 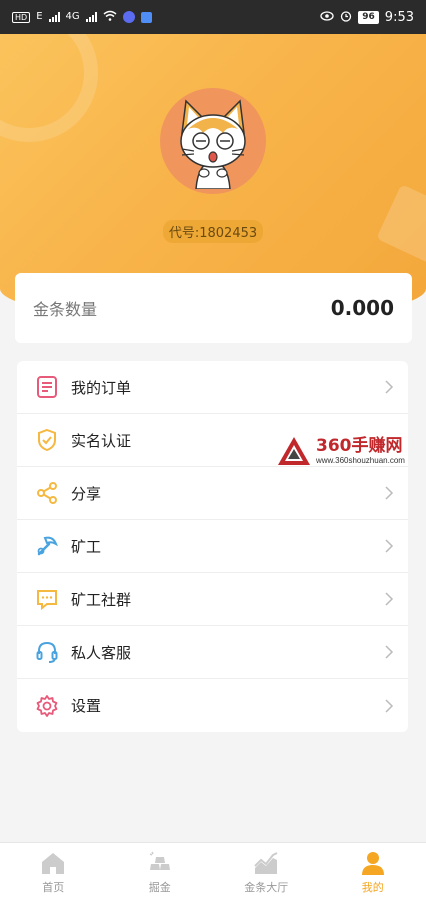 What do you see at coordinates (266, 862) in the screenshot?
I see `trend-chart-icon` at bounding box center [266, 862].